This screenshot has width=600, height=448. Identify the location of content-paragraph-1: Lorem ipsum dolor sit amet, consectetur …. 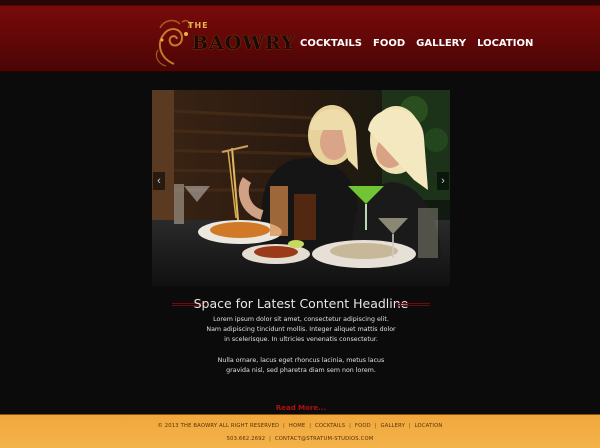
(301, 330).